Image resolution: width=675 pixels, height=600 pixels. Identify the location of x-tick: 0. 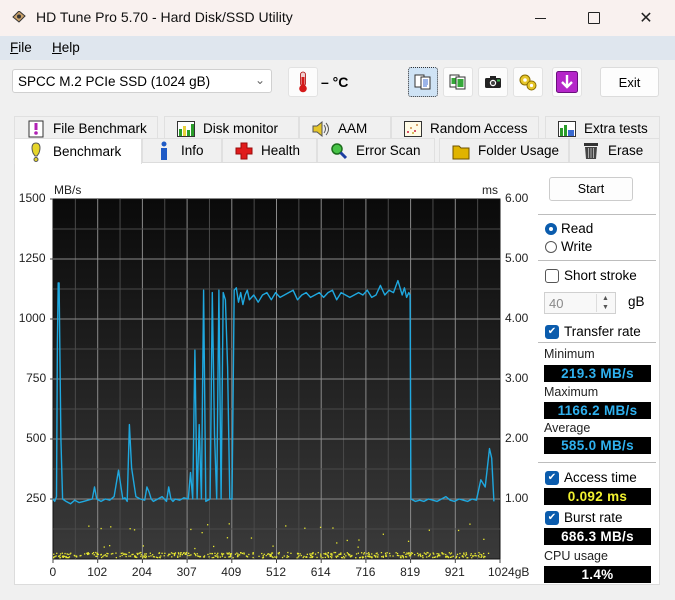
(53, 572).